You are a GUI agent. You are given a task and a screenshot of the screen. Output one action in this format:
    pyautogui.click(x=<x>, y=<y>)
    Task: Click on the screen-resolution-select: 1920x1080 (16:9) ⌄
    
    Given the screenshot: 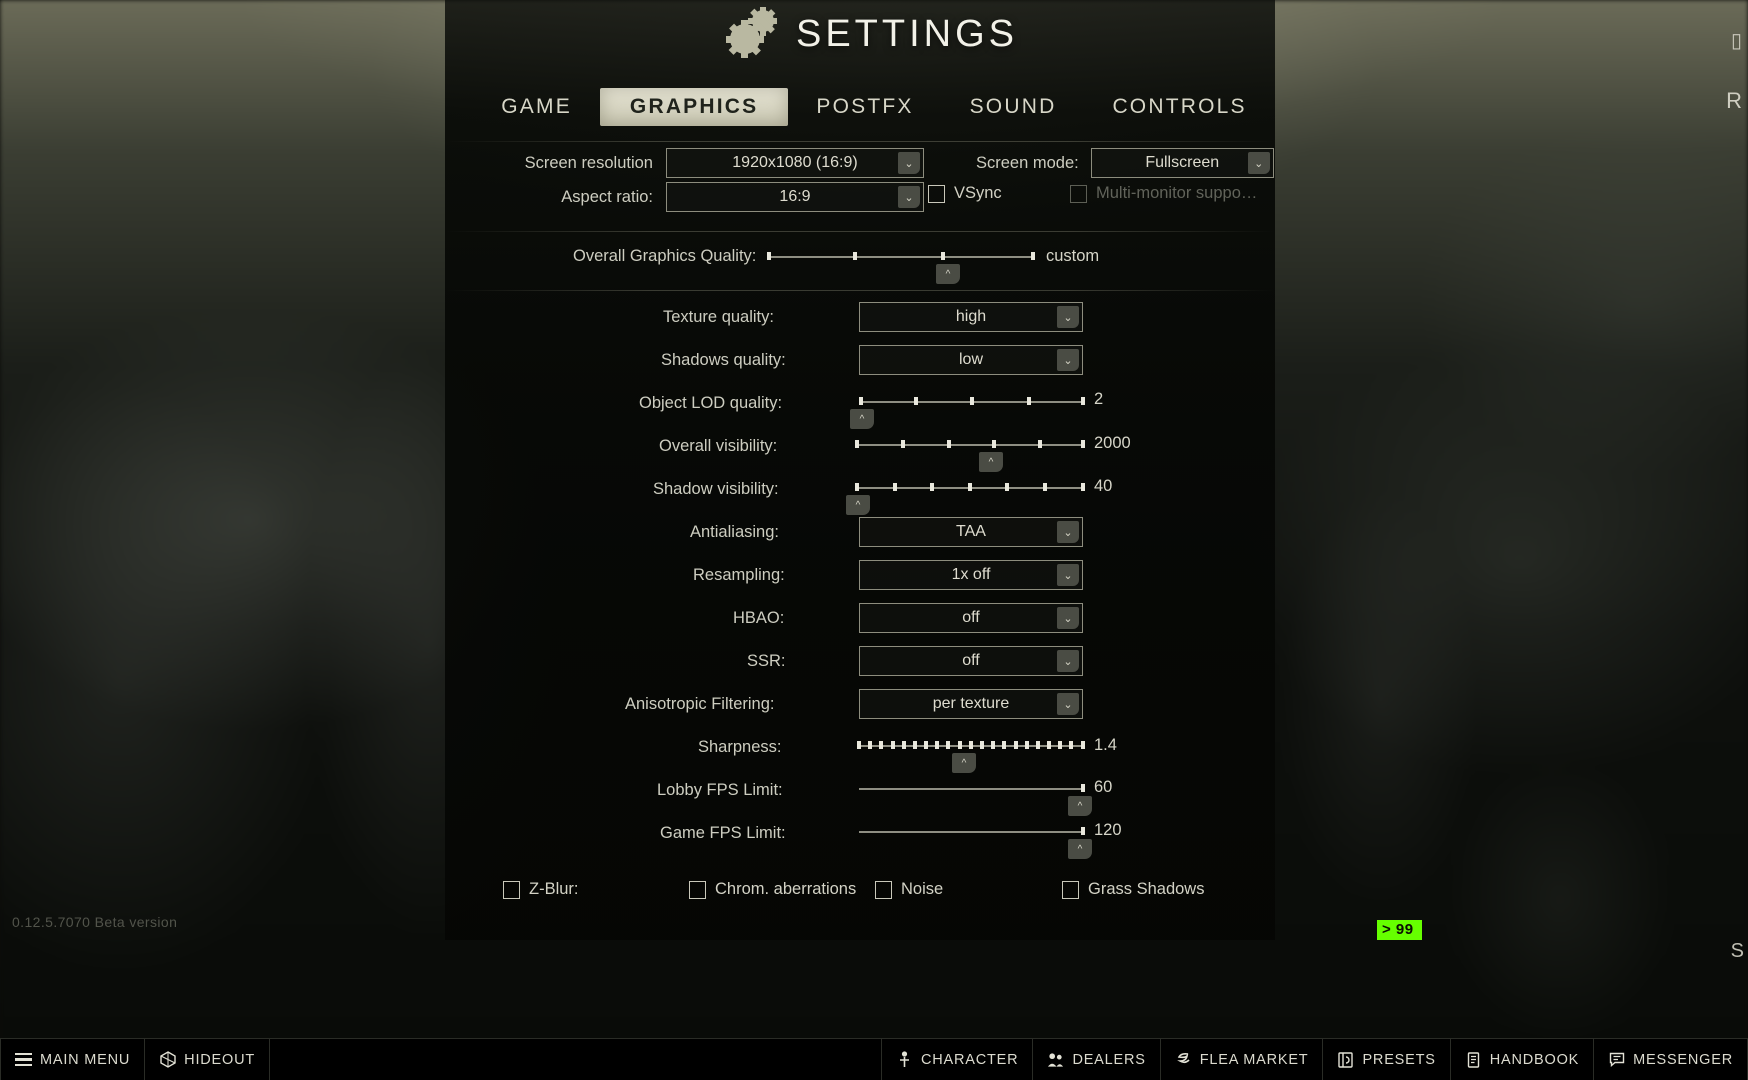 What is the action you would take?
    pyautogui.click(x=795, y=163)
    